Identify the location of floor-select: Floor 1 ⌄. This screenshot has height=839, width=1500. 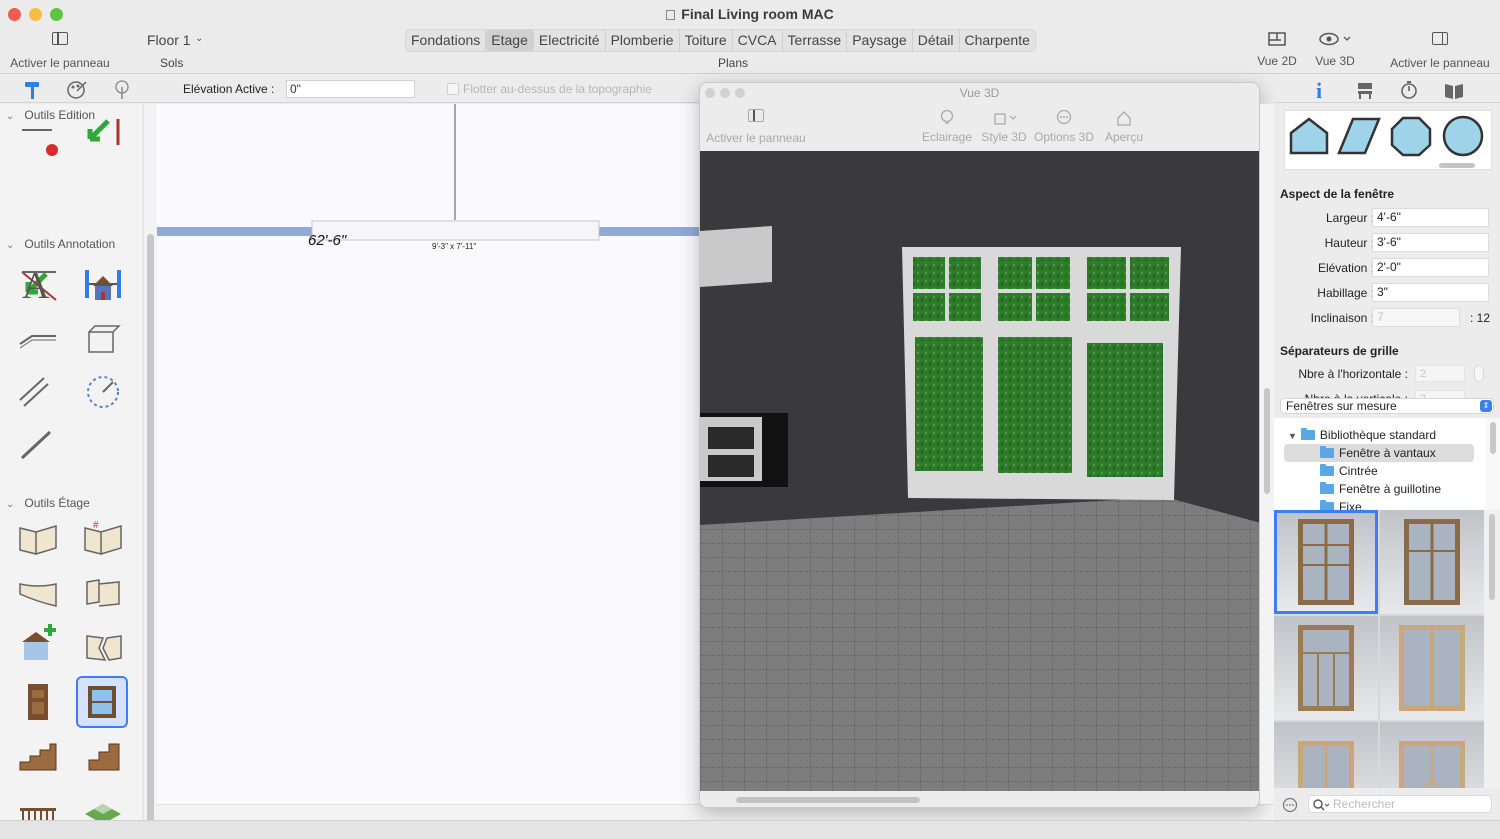
(176, 40).